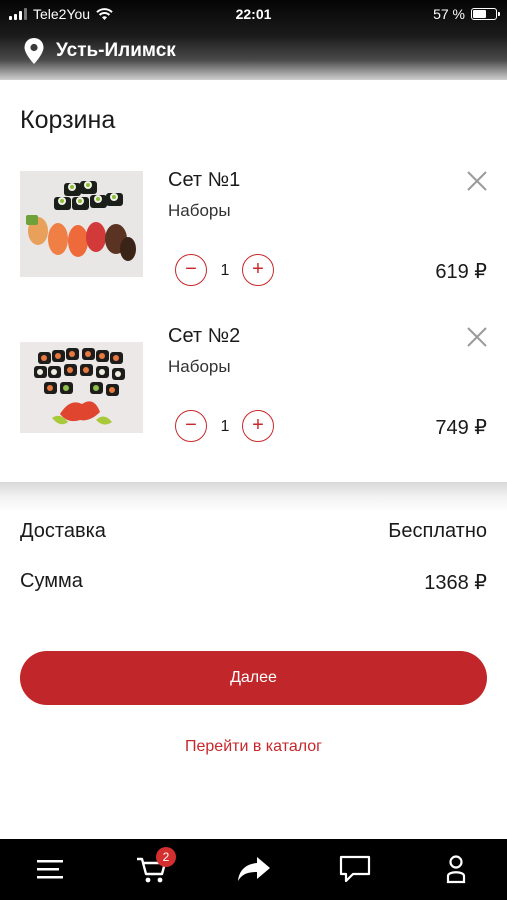  What do you see at coordinates (63, 531) in the screenshot?
I see `delivery-label: Доставка` at bounding box center [63, 531].